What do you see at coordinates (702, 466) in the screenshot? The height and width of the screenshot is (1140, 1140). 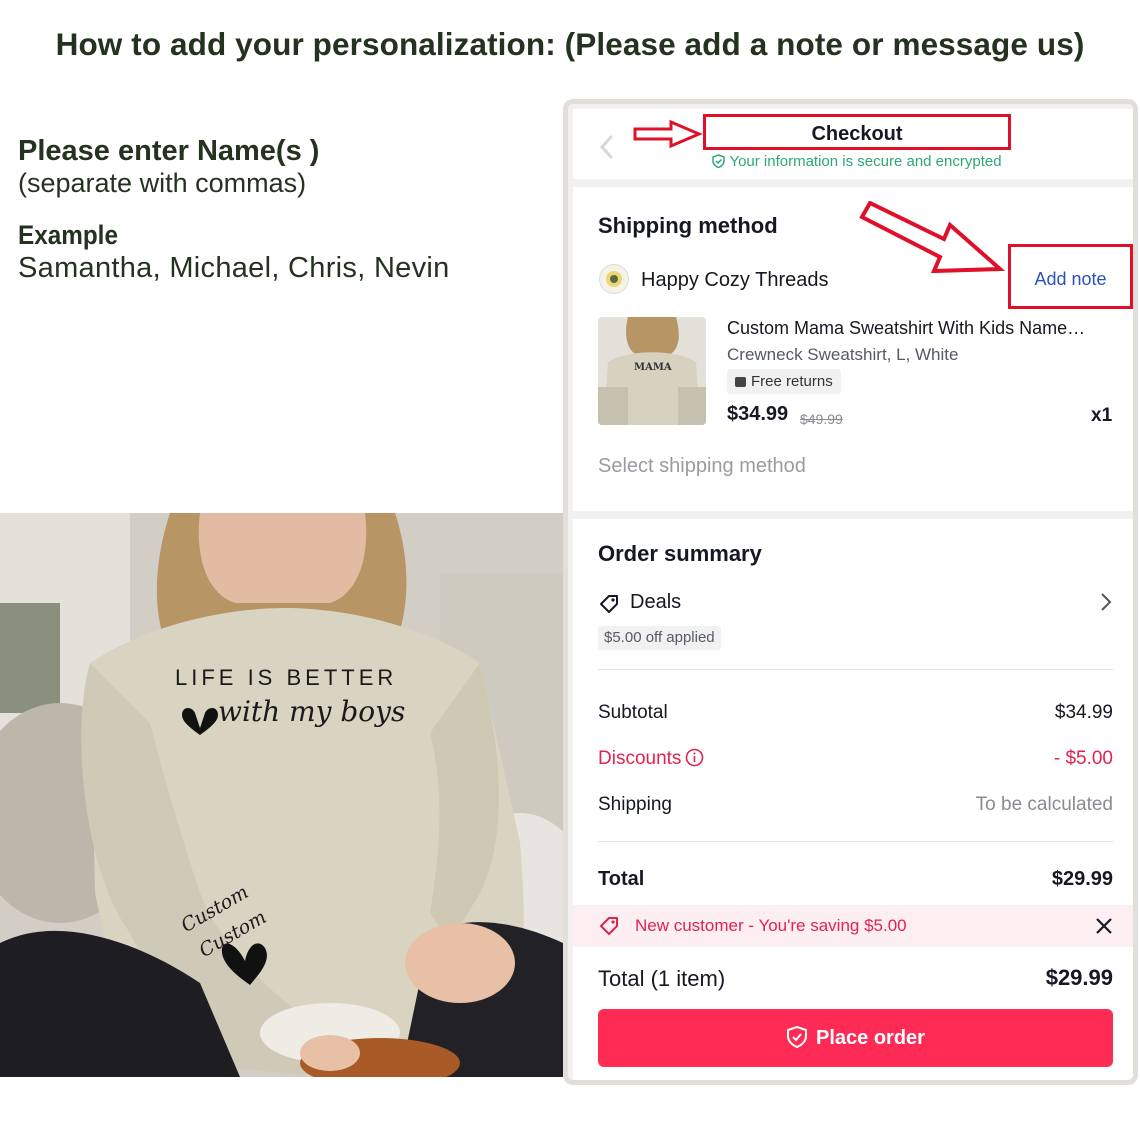 I see `select-shipping-method: Select shipping method` at bounding box center [702, 466].